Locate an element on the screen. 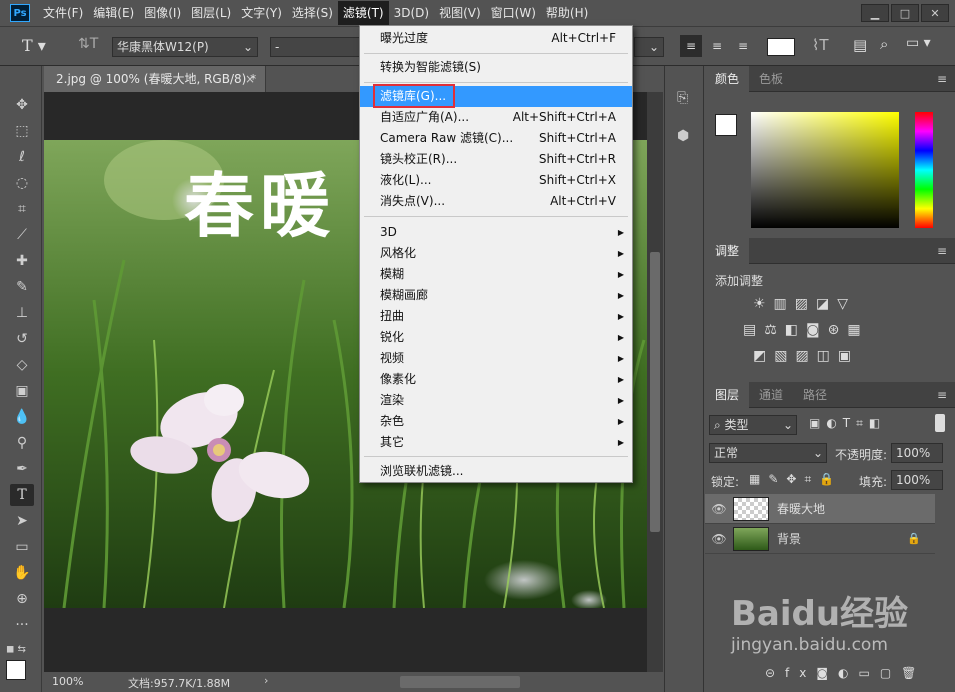  gradient-tool-icon: ▣ is located at coordinates (22, 391).